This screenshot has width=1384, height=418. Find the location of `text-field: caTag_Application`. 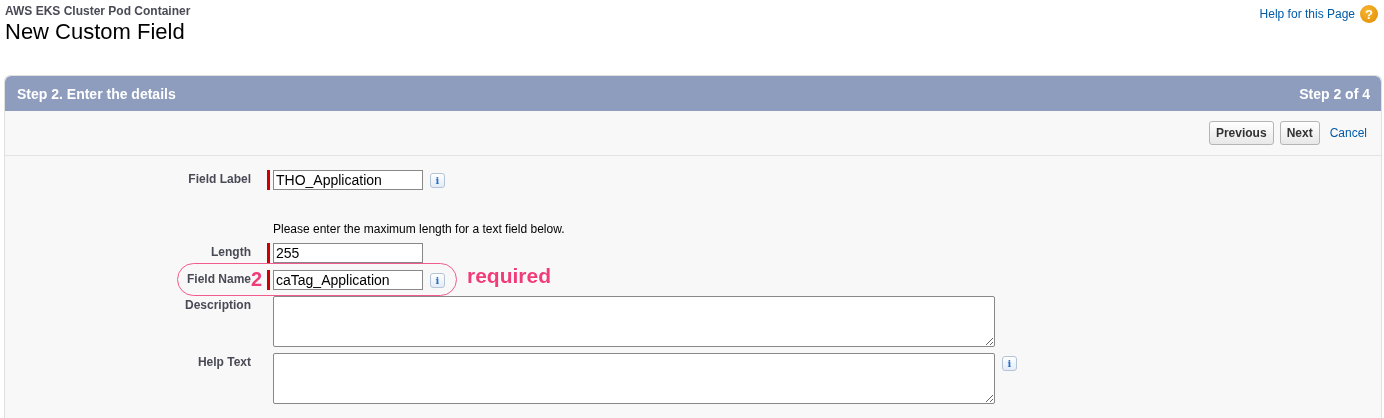

text-field: caTag_Application is located at coordinates (348, 280).